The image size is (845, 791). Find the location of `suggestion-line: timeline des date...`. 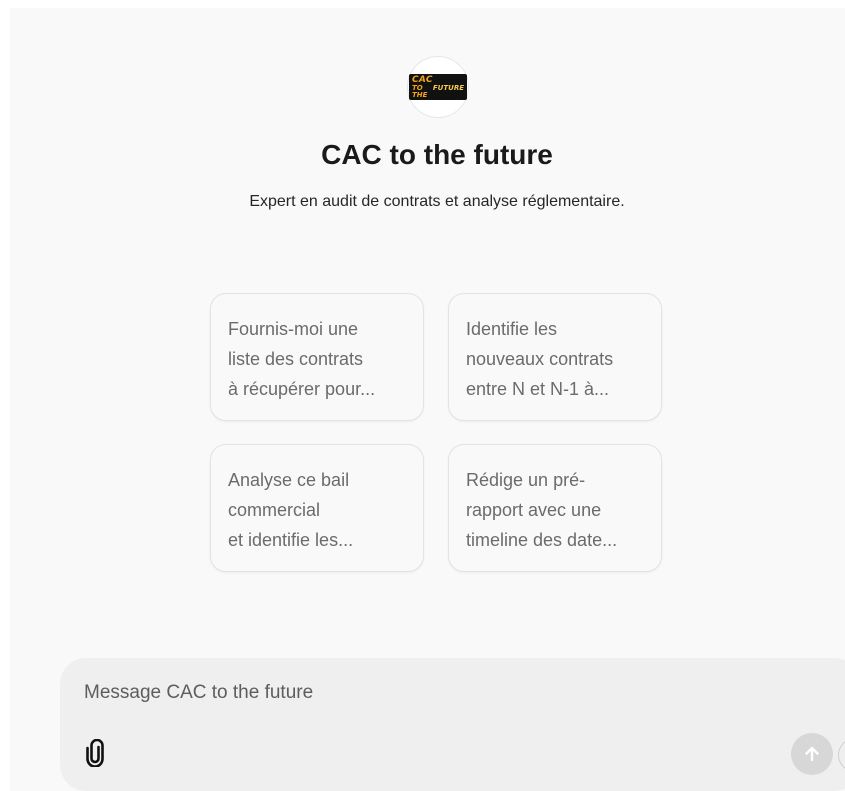

suggestion-line: timeline des date... is located at coordinates (542, 540).